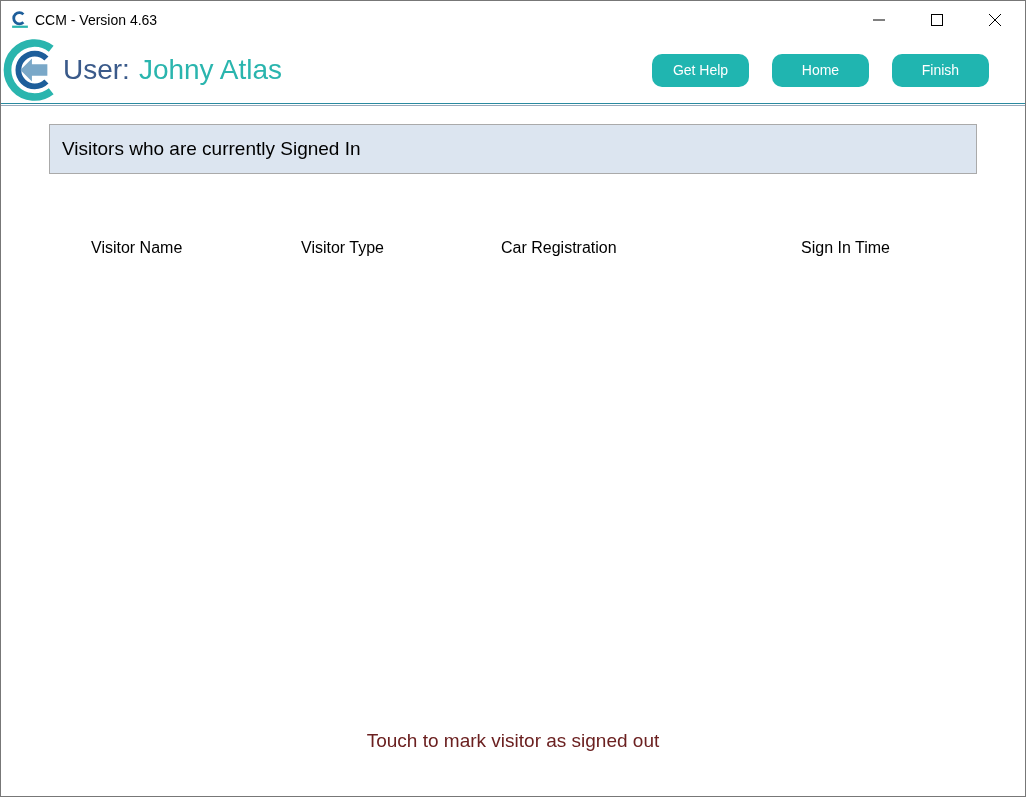 The image size is (1026, 797). What do you see at coordinates (96, 20) in the screenshot?
I see `window-title: CCM - Version 4.63` at bounding box center [96, 20].